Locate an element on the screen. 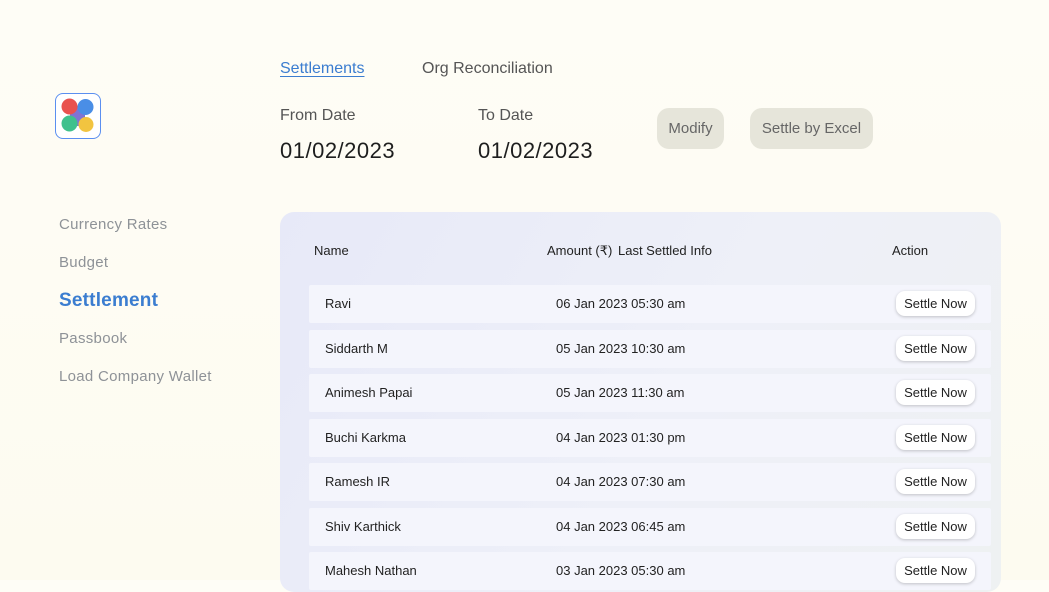 This screenshot has width=1049, height=592. tab-settlements: Settlements is located at coordinates (322, 69).